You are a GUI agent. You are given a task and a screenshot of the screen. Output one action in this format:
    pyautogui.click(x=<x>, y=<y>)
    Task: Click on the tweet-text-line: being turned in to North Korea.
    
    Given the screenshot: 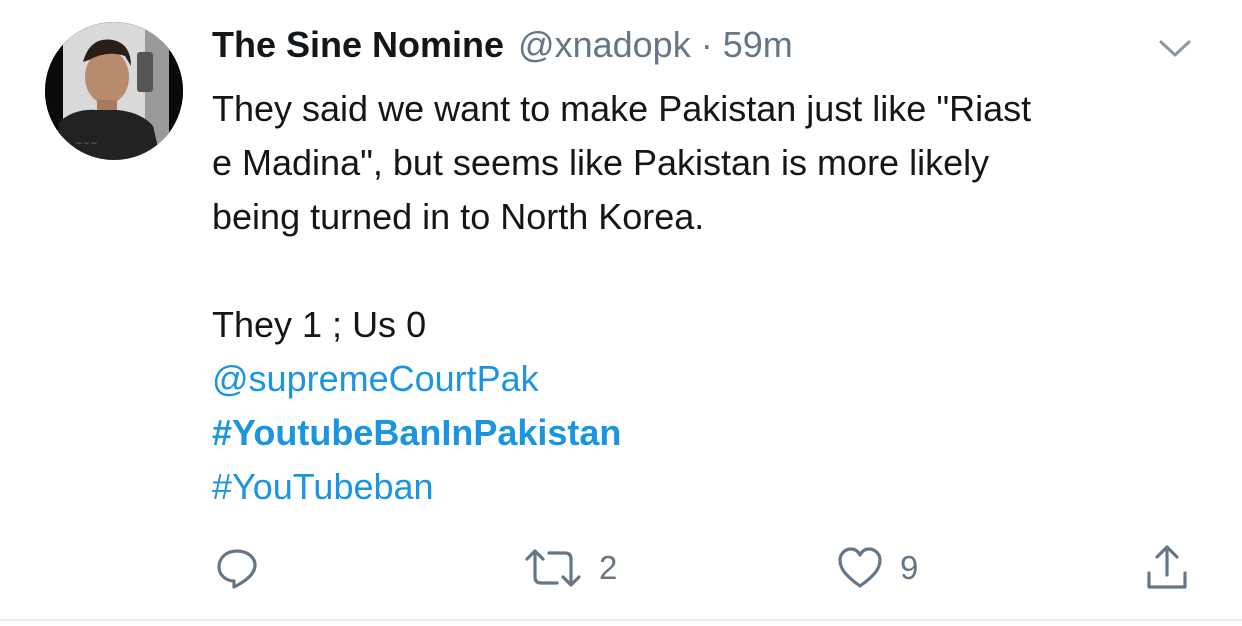 What is the action you would take?
    pyautogui.click(x=458, y=216)
    